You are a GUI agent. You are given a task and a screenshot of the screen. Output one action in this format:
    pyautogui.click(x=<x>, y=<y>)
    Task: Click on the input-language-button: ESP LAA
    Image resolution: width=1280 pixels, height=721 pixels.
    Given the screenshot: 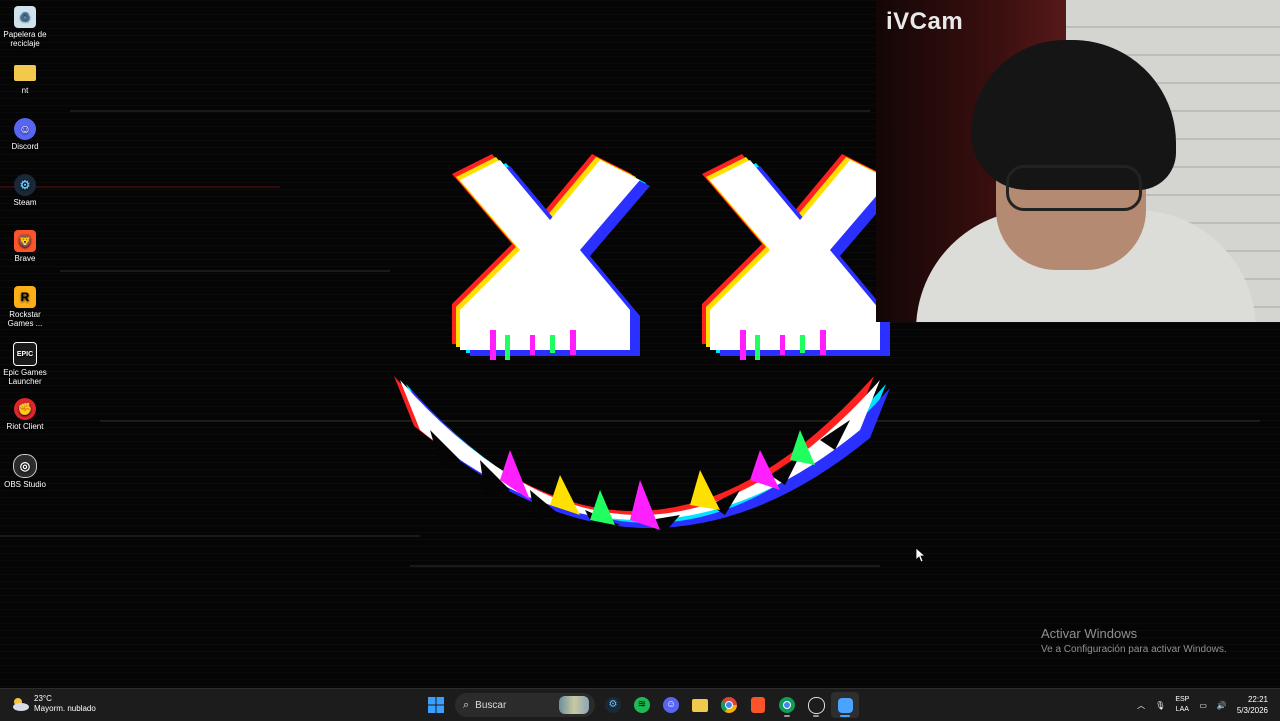 What is the action you would take?
    pyautogui.click(x=1182, y=705)
    